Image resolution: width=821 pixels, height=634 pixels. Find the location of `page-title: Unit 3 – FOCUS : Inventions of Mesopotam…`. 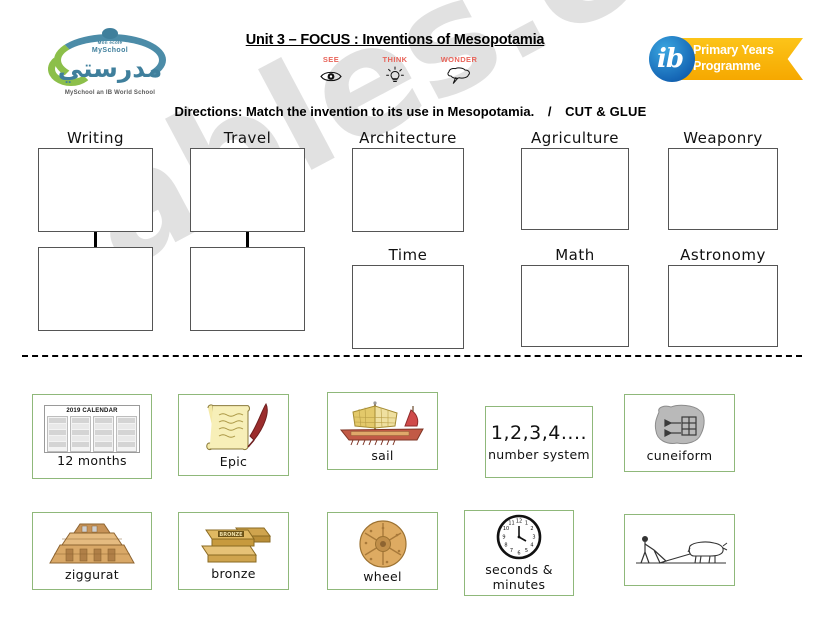

page-title: Unit 3 – FOCUS : Inventions of Mesopotam… is located at coordinates (395, 40).